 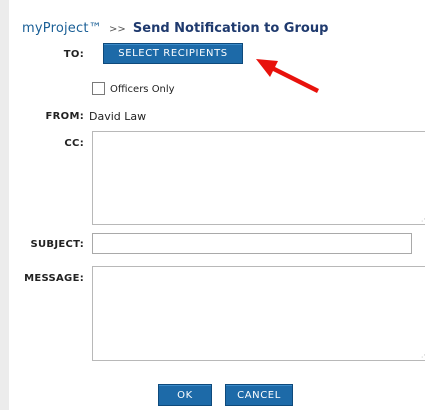 What do you see at coordinates (185, 395) in the screenshot?
I see `ok-button: OK` at bounding box center [185, 395].